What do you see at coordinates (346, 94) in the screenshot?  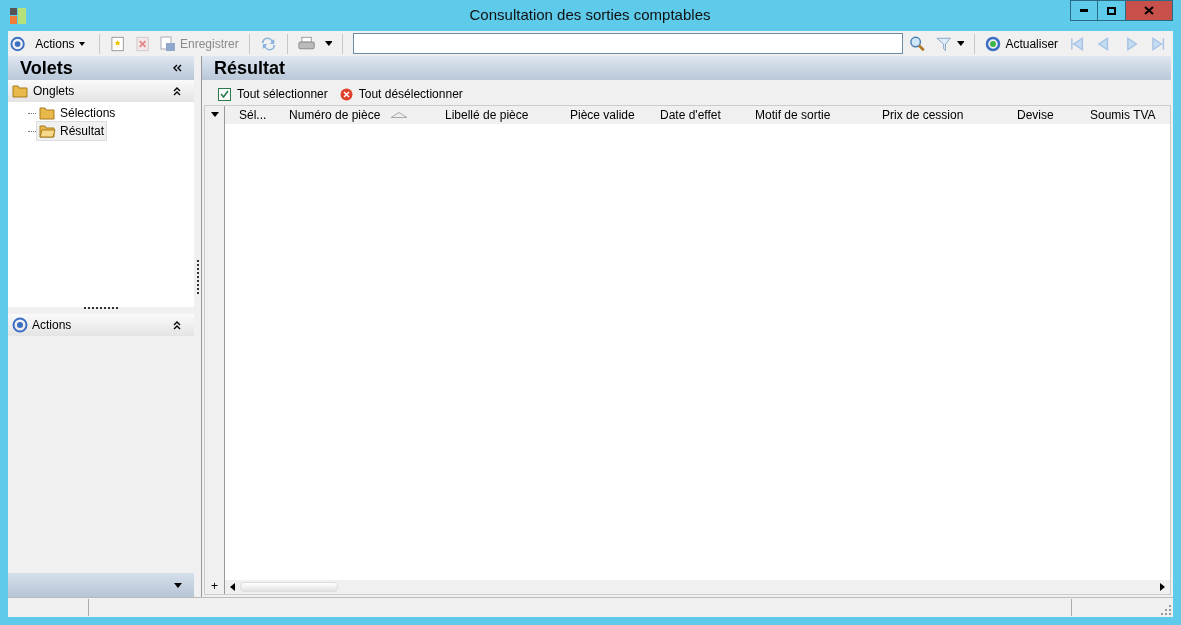 I see `cancel-icon` at bounding box center [346, 94].